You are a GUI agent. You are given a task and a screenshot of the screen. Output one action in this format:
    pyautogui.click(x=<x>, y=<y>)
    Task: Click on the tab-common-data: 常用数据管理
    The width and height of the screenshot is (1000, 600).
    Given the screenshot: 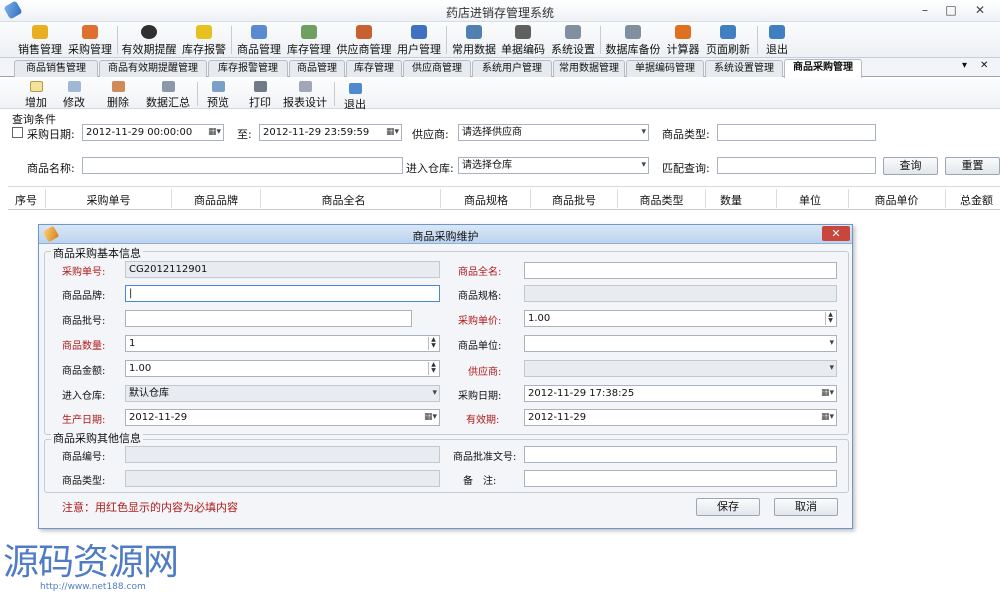 What is the action you would take?
    pyautogui.click(x=589, y=68)
    